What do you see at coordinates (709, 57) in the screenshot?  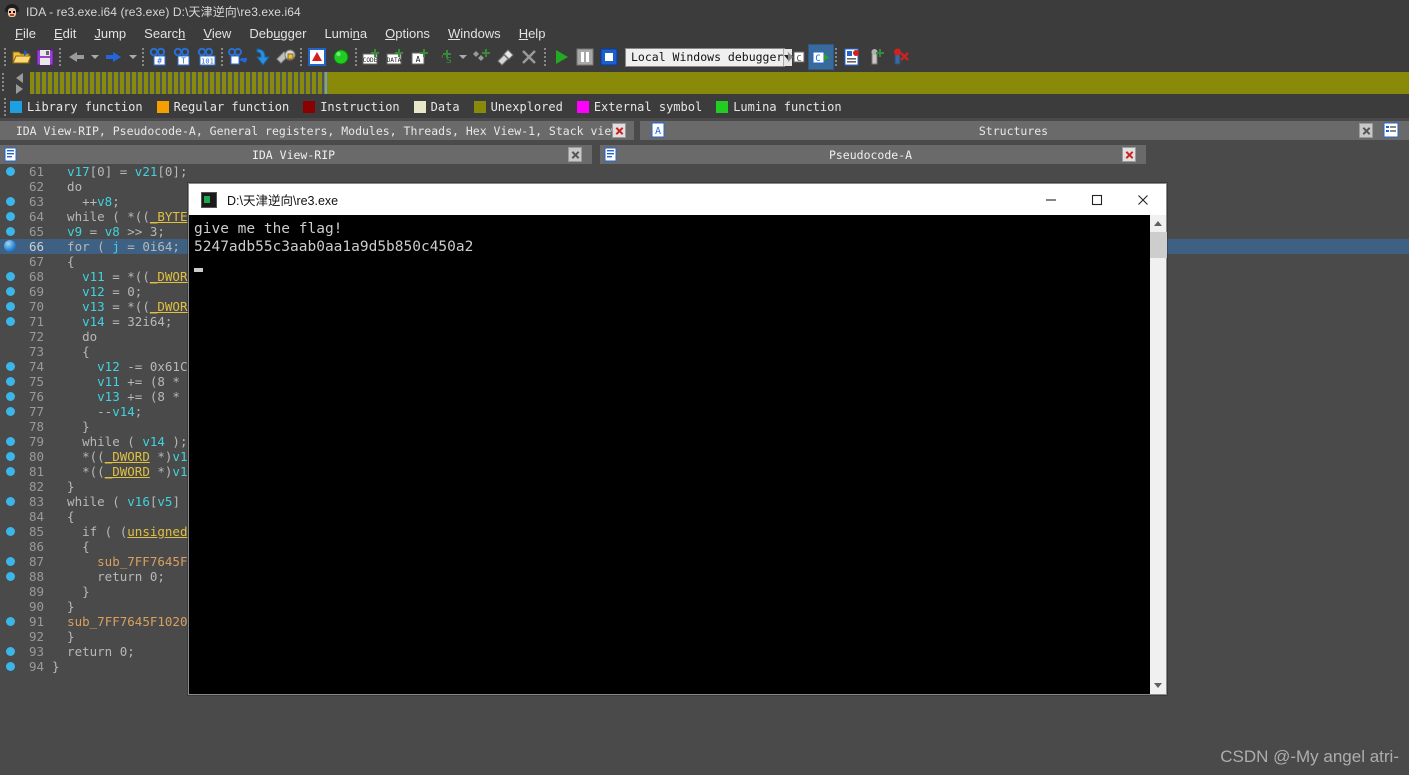 I see `debugger-select: Local Windows debugger` at bounding box center [709, 57].